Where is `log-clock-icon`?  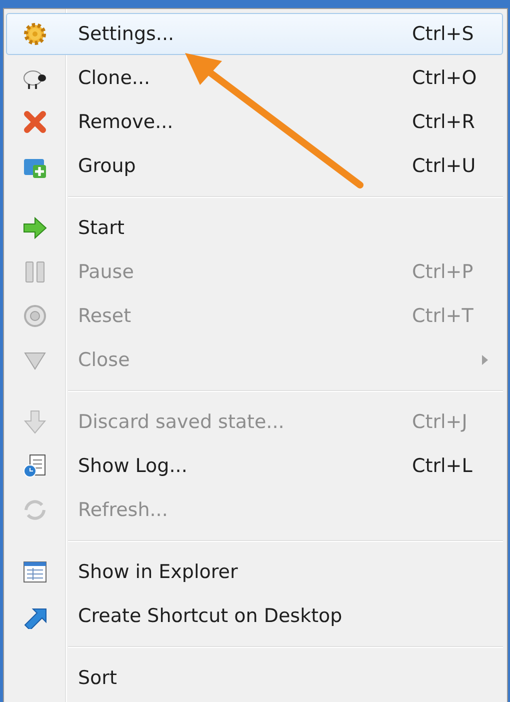 log-clock-icon is located at coordinates (35, 466).